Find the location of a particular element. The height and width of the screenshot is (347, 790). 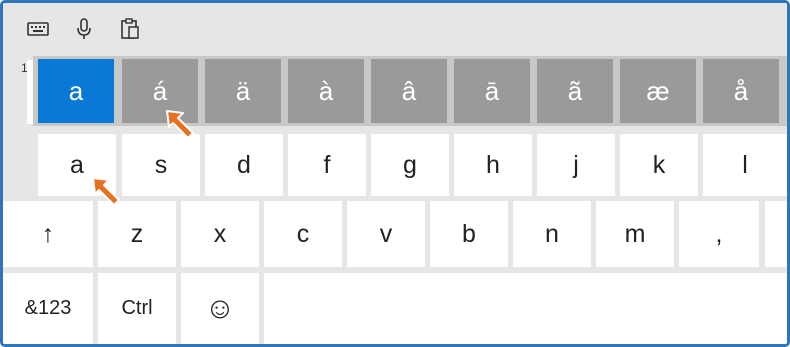

key-c: c is located at coordinates (303, 234).